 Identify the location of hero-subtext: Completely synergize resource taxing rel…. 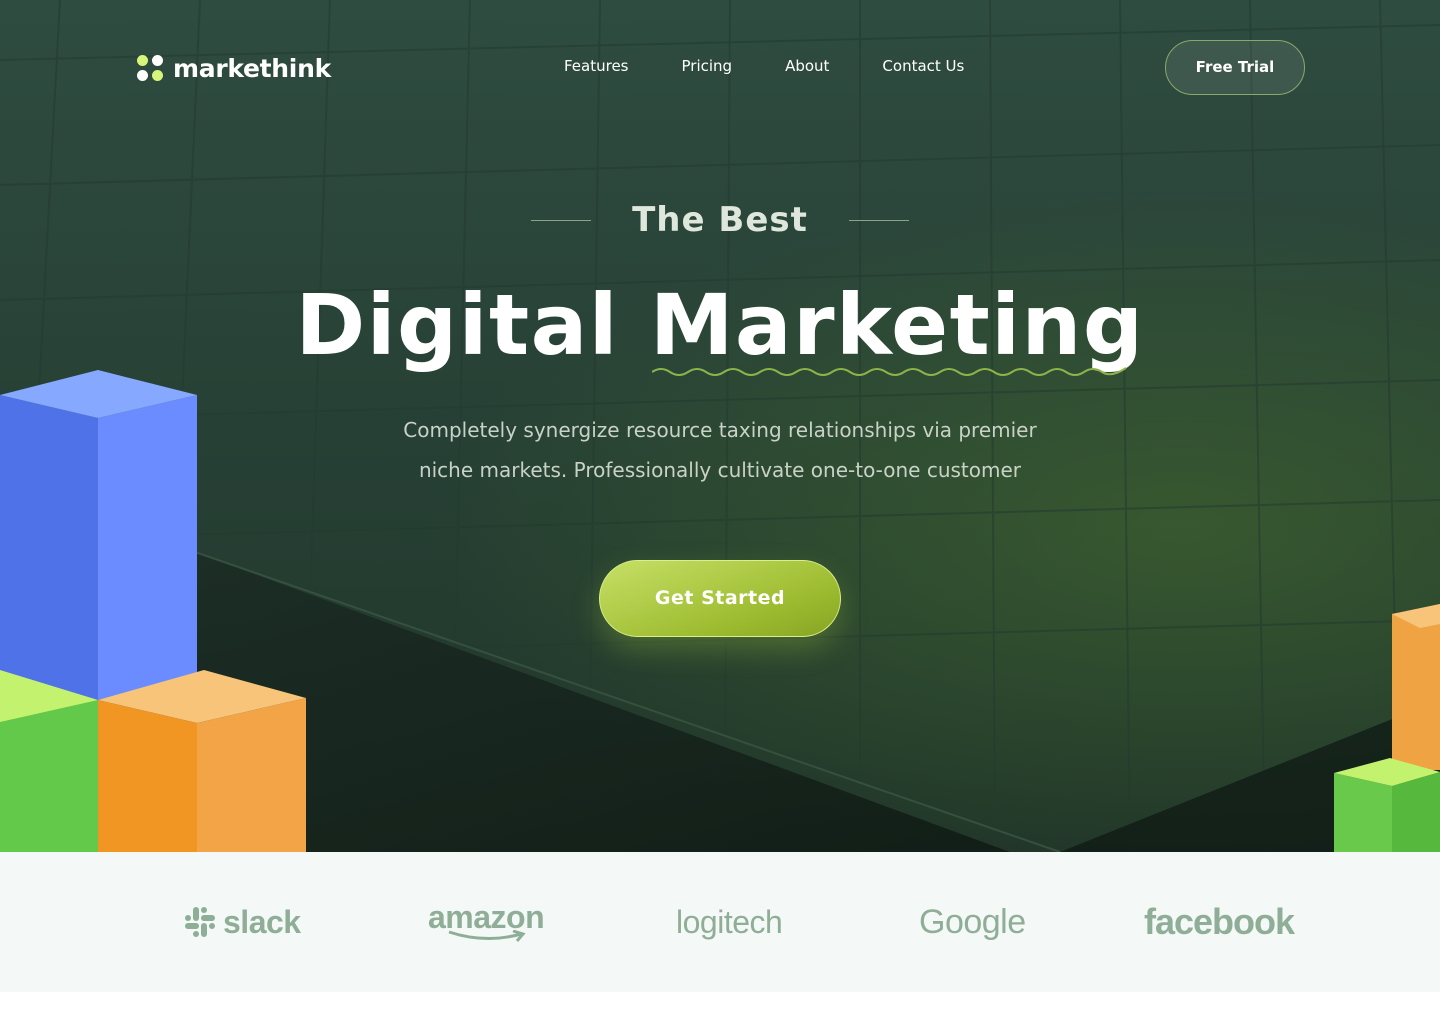
(720, 450).